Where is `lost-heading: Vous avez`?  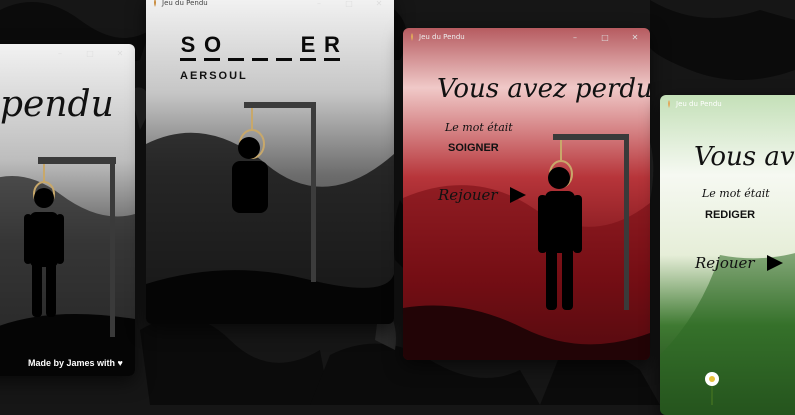 lost-heading: Vous avez is located at coordinates (744, 157).